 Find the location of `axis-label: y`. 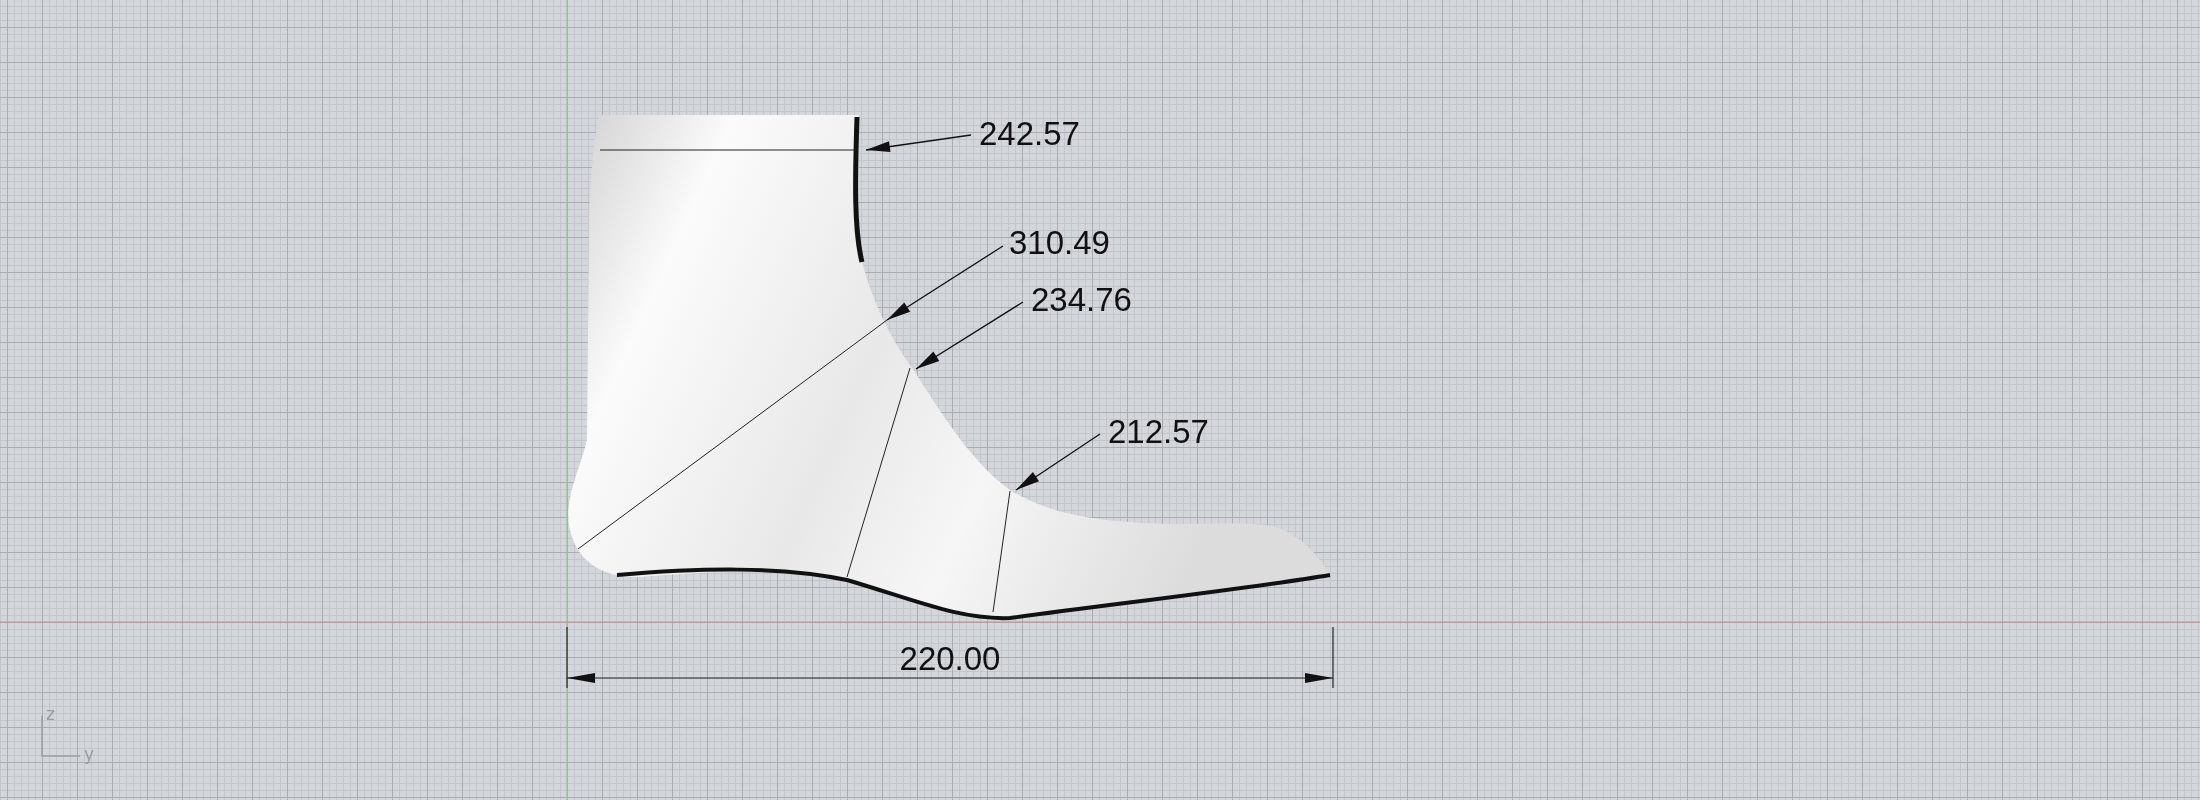

axis-label: y is located at coordinates (89, 754).